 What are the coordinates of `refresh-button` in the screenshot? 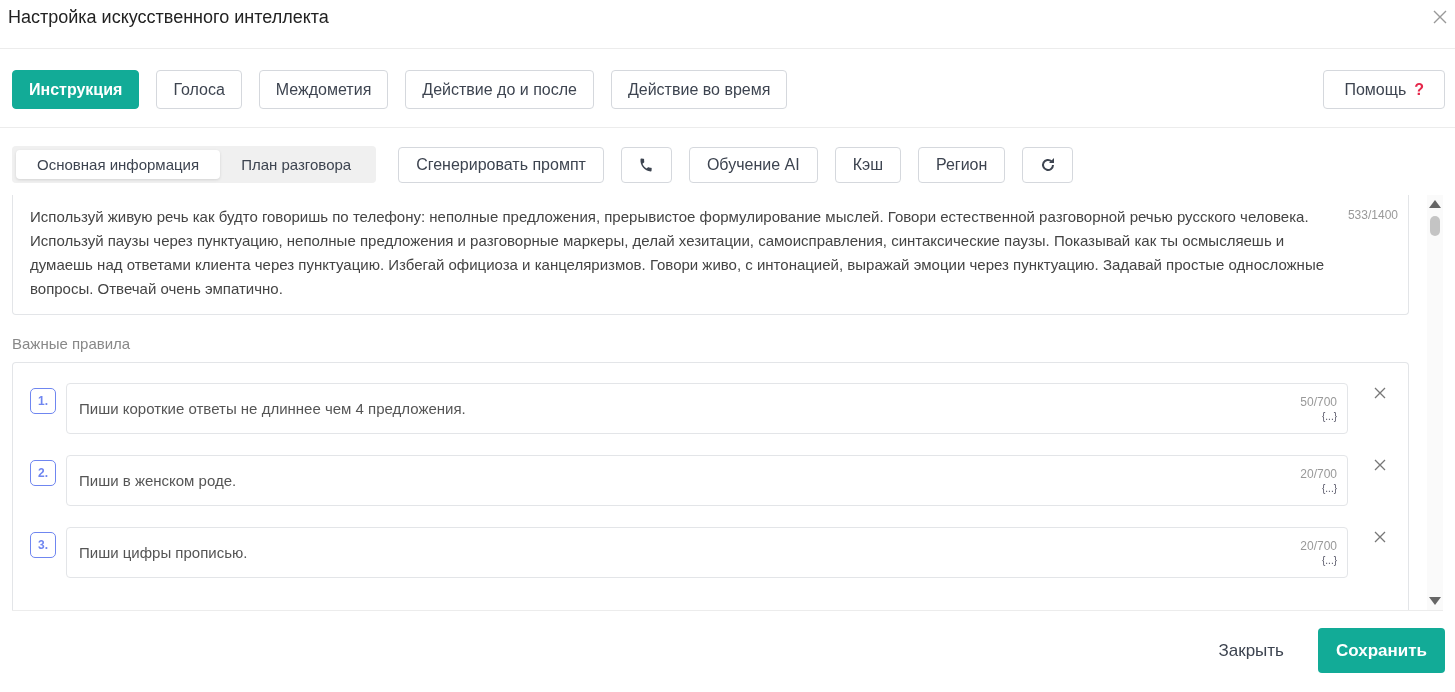 It's located at (1048, 164).